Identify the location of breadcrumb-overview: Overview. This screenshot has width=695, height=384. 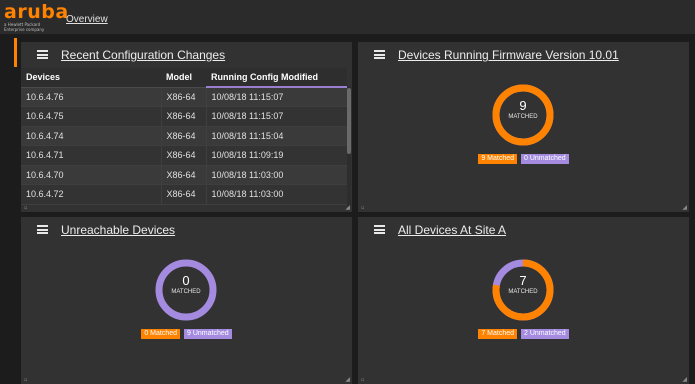
(87, 19).